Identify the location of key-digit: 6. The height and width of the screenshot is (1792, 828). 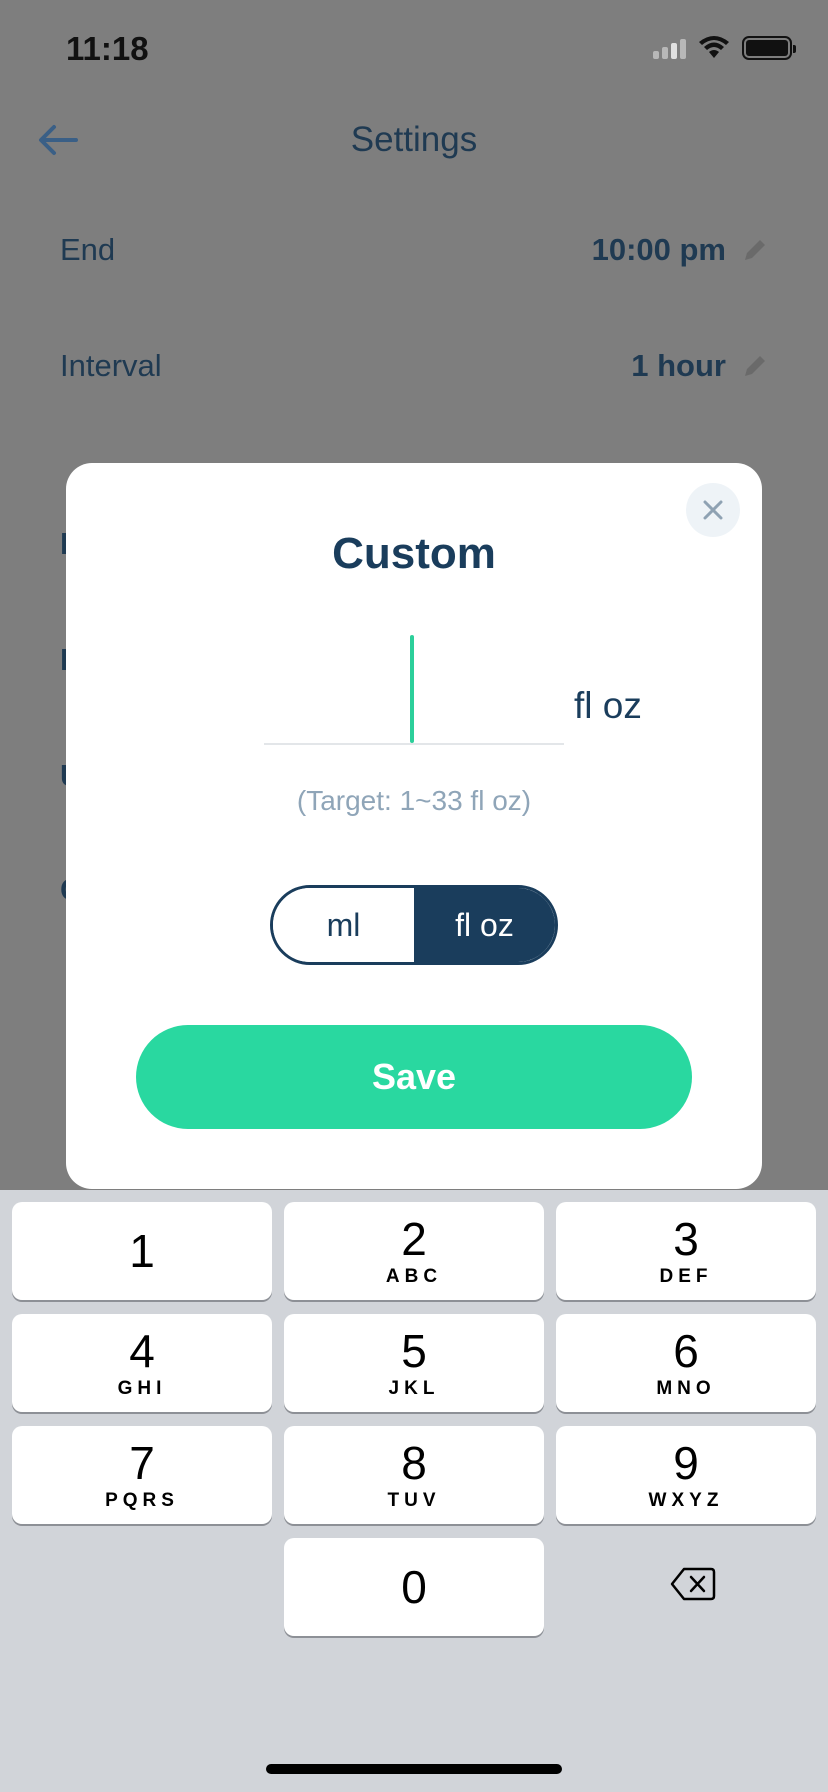
(686, 1351).